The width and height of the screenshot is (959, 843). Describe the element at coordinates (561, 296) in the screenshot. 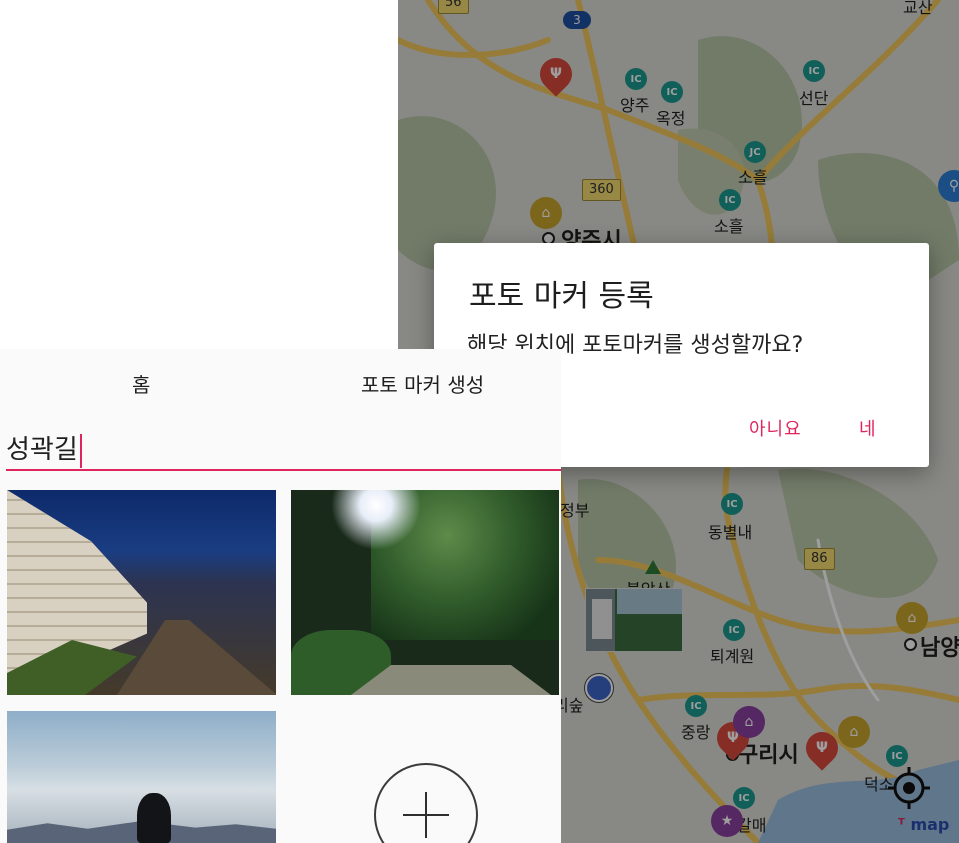

I see `dialog-title: 포토 마커 등록` at that location.